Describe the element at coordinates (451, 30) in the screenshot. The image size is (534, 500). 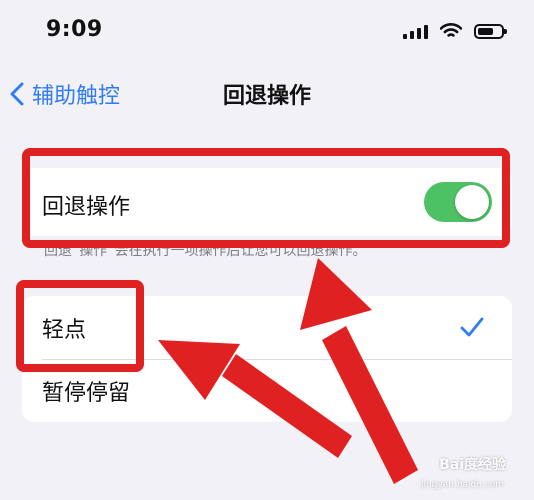
I see `wifi-icon` at that location.